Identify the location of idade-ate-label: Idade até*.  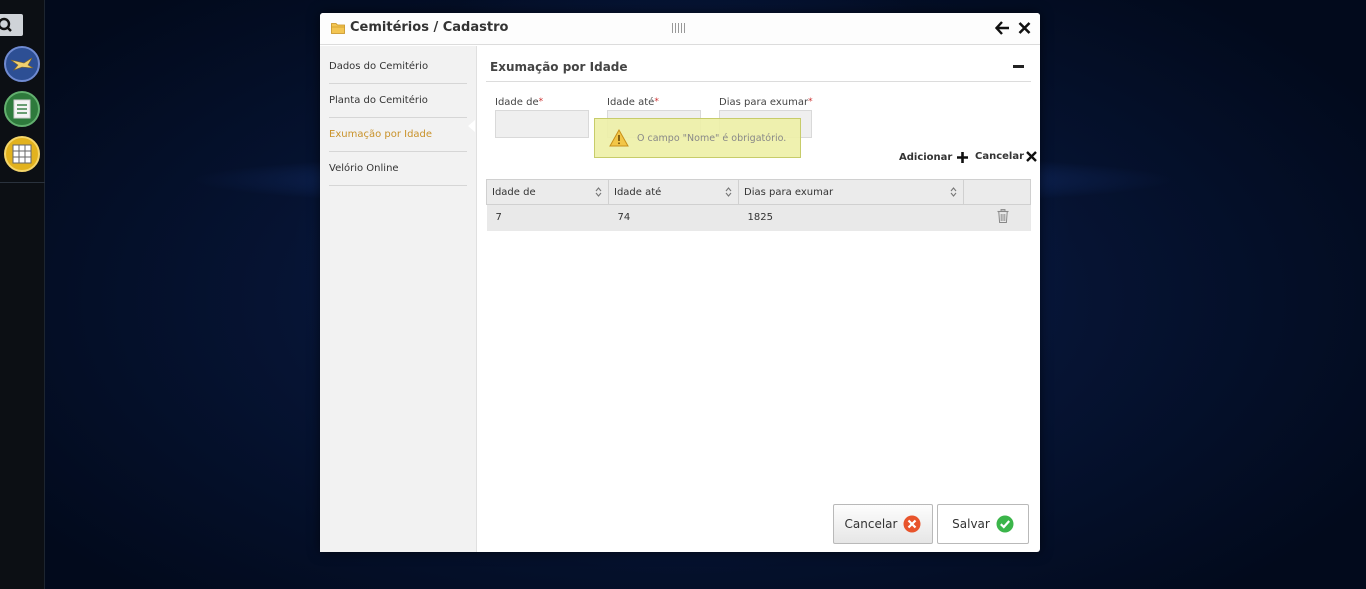
(633, 102).